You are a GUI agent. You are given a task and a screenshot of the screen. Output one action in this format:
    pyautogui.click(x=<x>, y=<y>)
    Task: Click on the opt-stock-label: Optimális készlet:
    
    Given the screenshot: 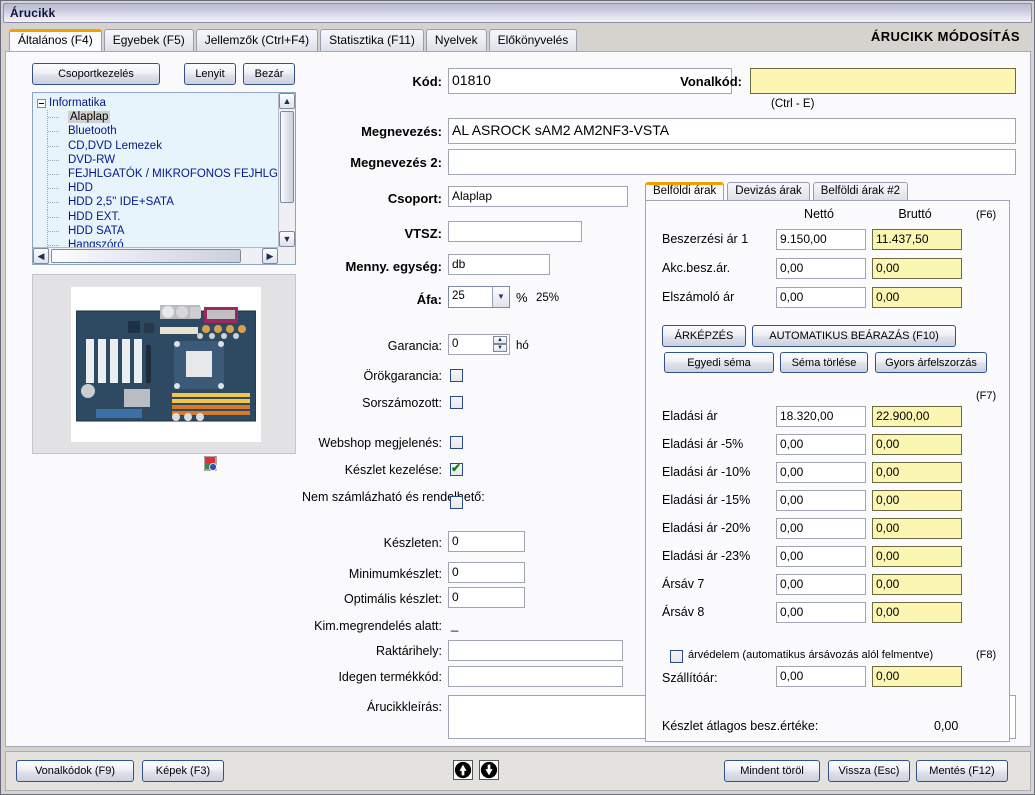 What is the action you would take?
    pyautogui.click(x=393, y=599)
    